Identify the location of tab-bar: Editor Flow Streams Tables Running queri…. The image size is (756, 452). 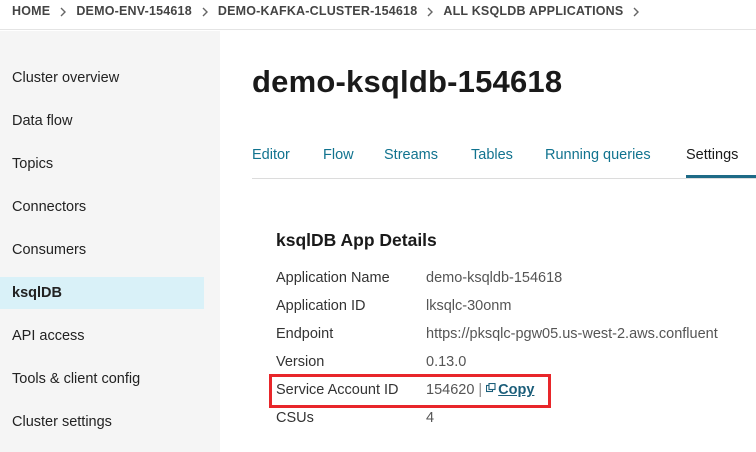
(504, 157).